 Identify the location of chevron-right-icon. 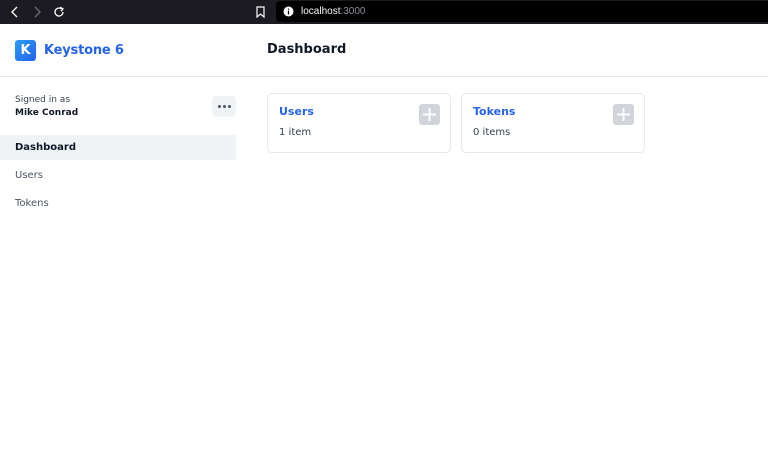
(37, 12).